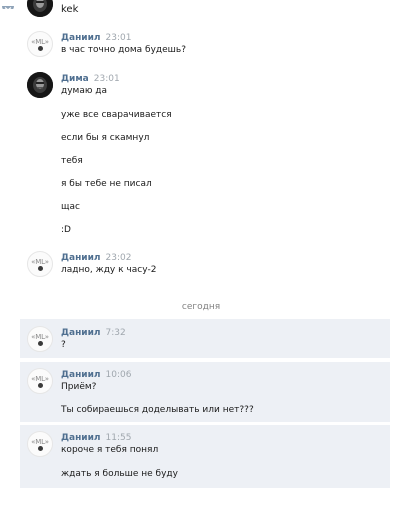 This screenshot has width=402, height=507. I want to click on message-text: если бы я скамнул, so click(105, 138).